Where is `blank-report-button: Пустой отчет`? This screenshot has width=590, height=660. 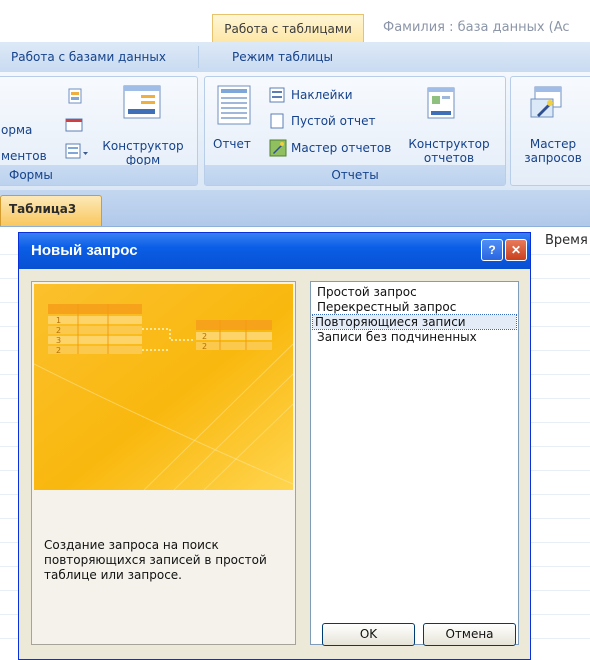
blank-report-button: Пустой отчет is located at coordinates (333, 121).